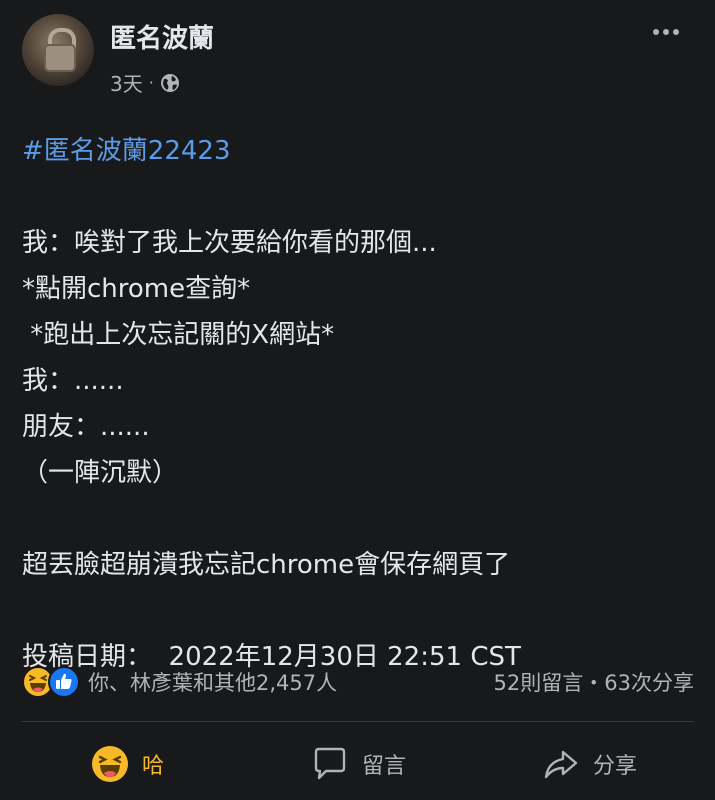 The image size is (715, 800). Describe the element at coordinates (589, 764) in the screenshot. I see `share-button: 分享` at that location.